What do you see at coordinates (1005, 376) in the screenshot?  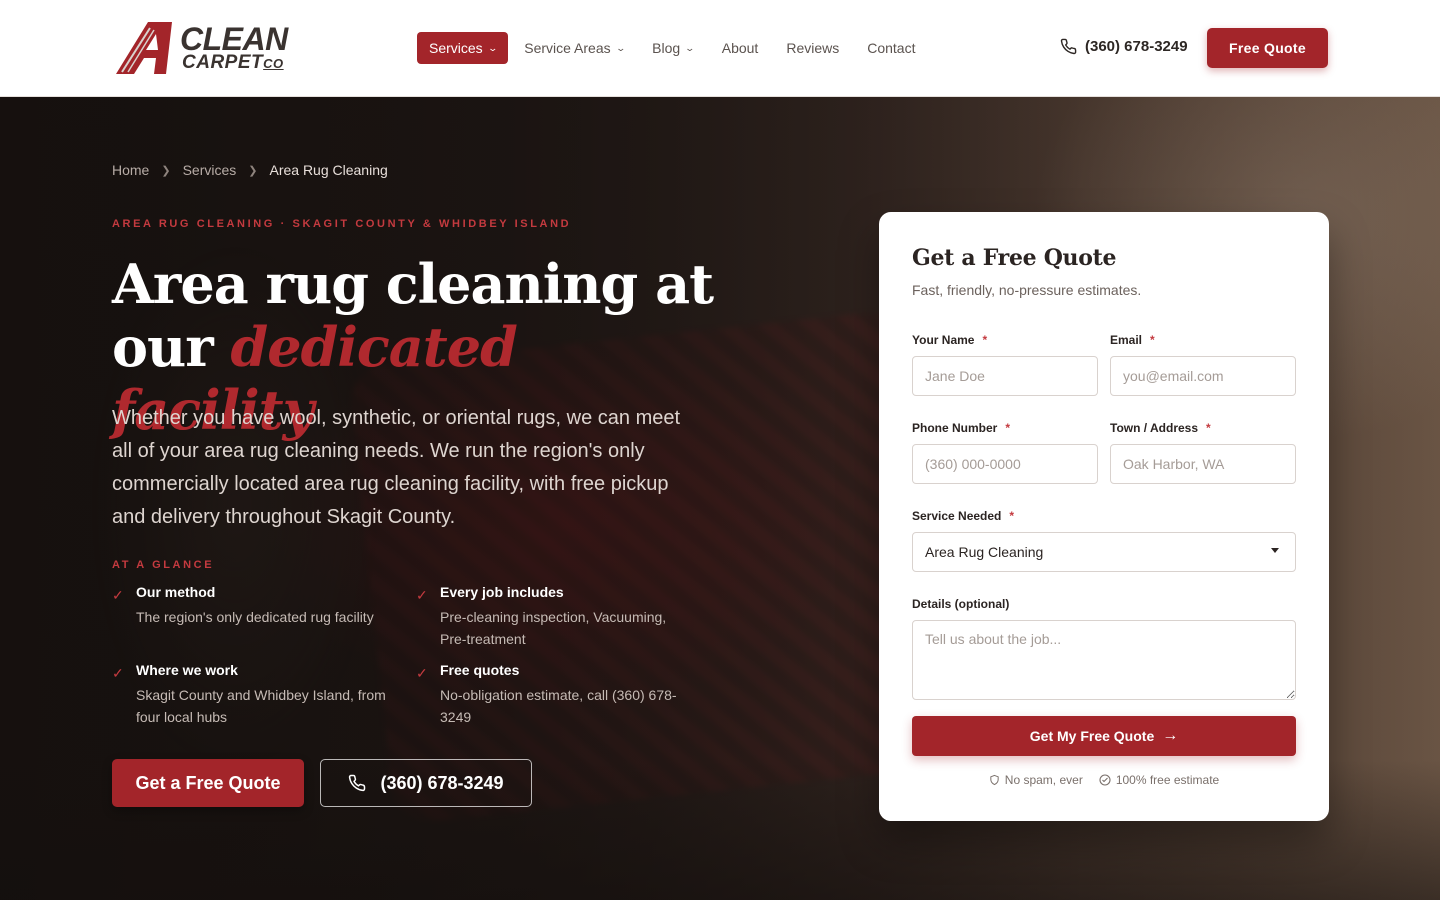 I see `name-input` at bounding box center [1005, 376].